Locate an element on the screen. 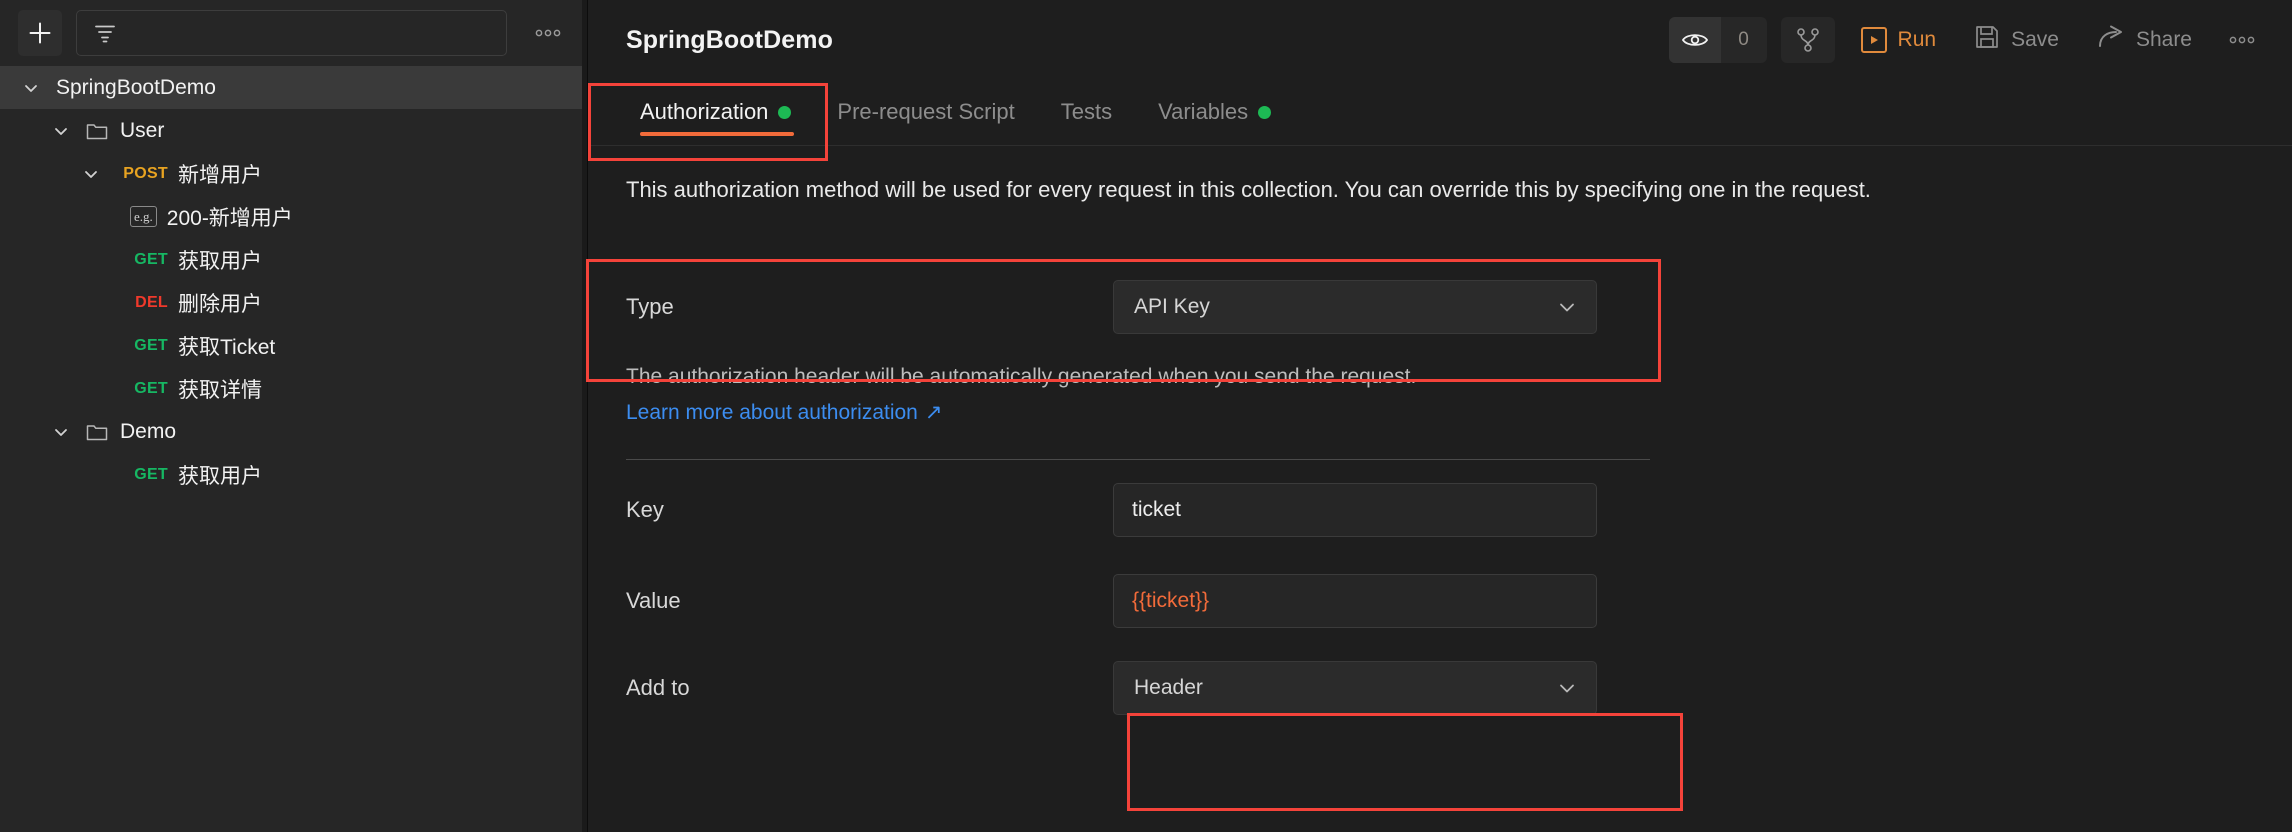 The height and width of the screenshot is (832, 2292). tree-item-label: SpringBootDemo is located at coordinates (136, 87).